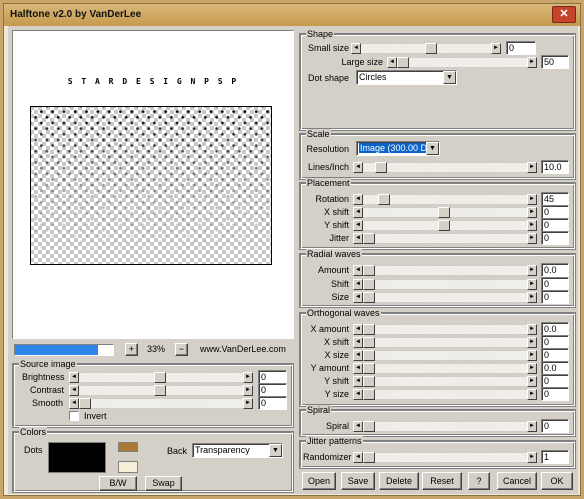 This screenshot has width=584, height=499. Describe the element at coordinates (479, 481) in the screenshot. I see `help-button: ?` at that location.